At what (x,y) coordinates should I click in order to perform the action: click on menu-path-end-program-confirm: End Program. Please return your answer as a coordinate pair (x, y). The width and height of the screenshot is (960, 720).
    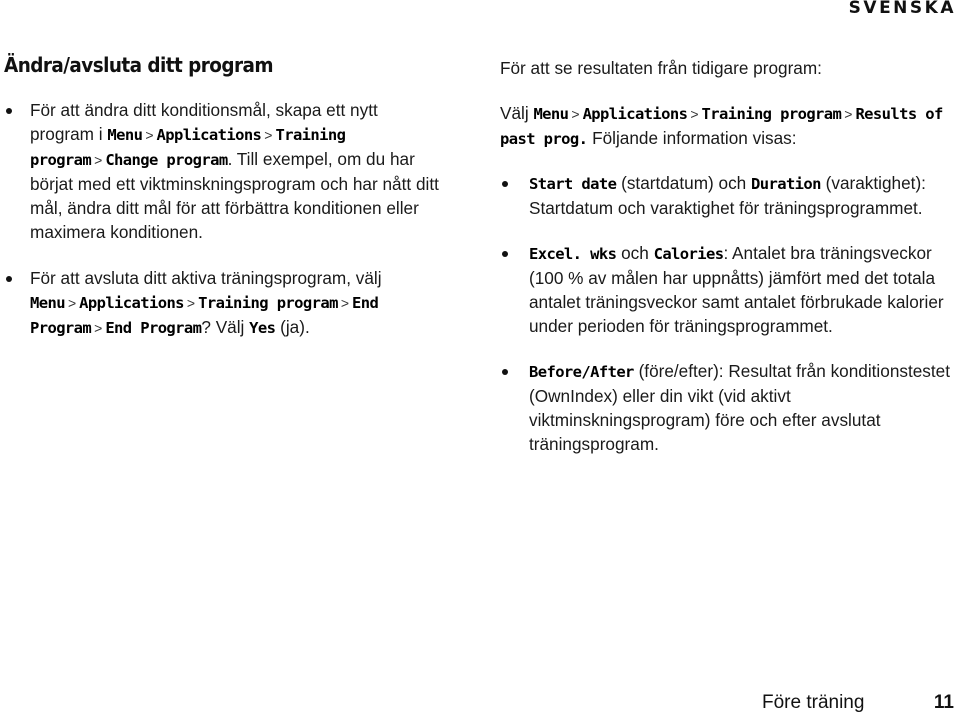
    Looking at the image, I should click on (153, 328).